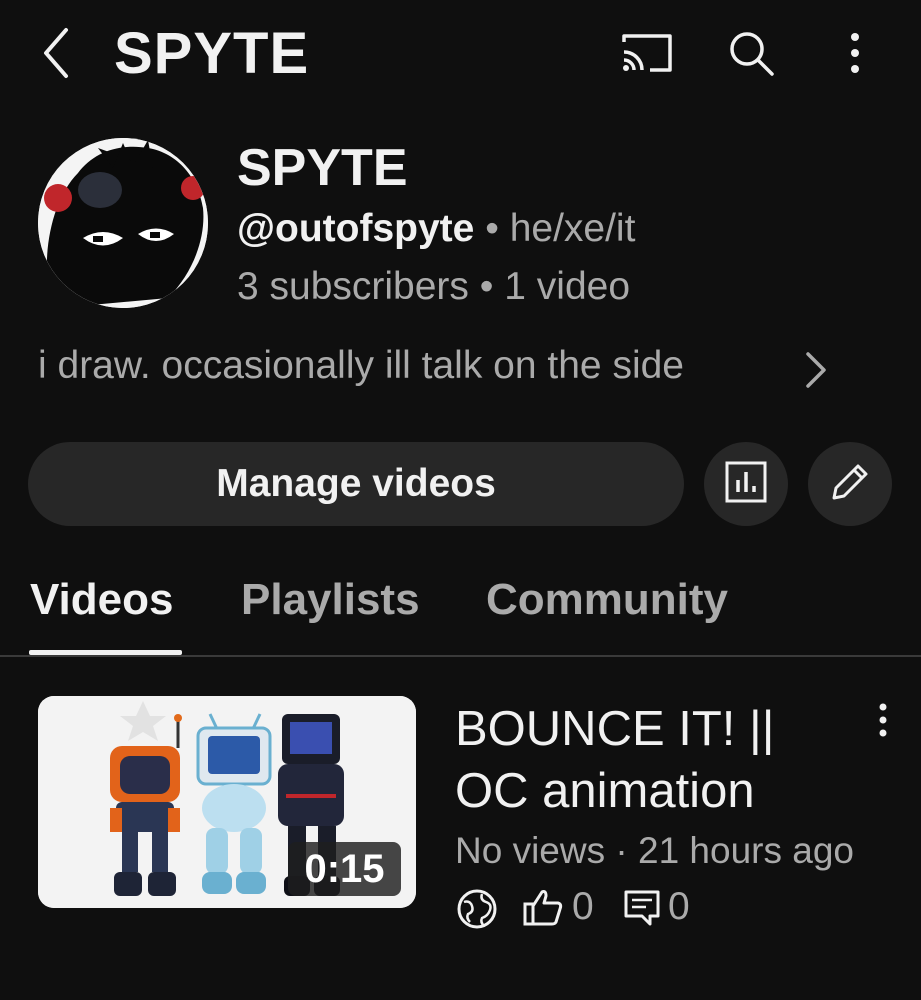 Image resolution: width=921 pixels, height=1000 pixels. I want to click on chevron-right-icon, so click(817, 370).